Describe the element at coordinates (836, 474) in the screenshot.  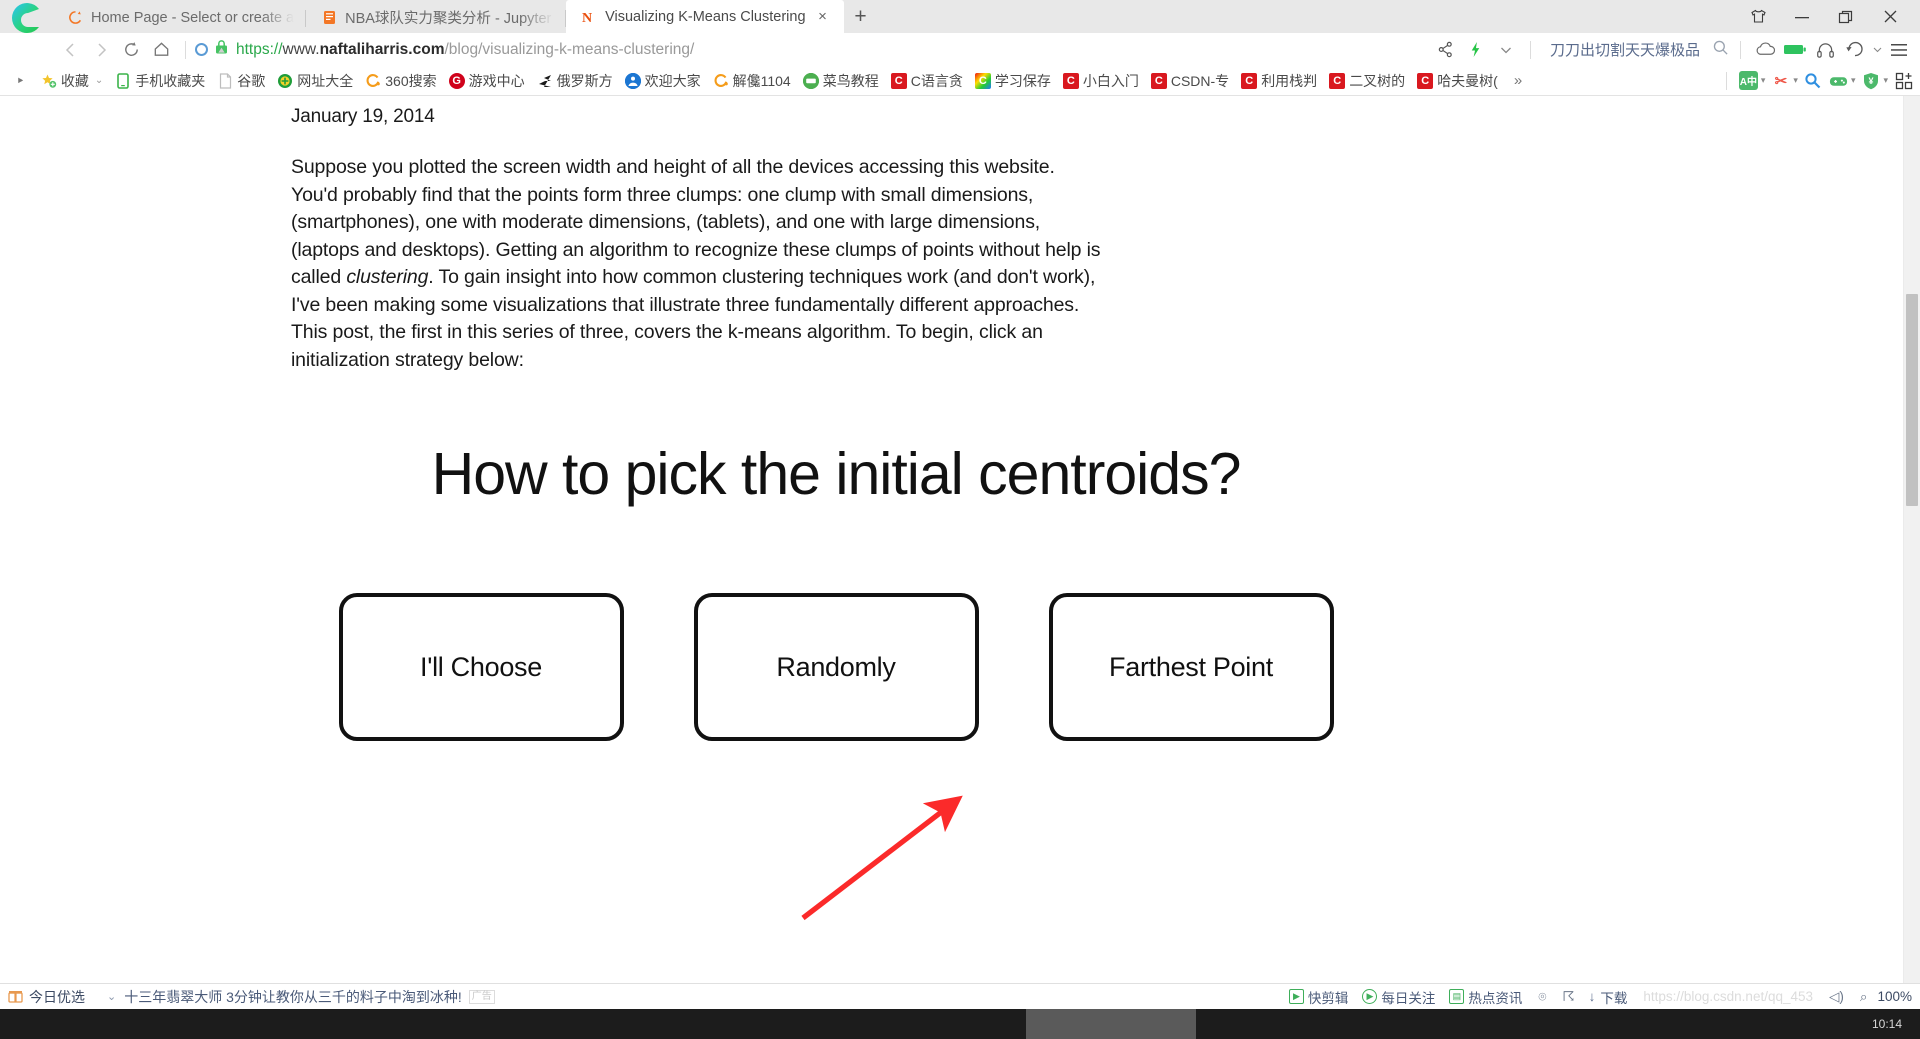
I see `page-heading: How to pick the initial centroids?` at that location.